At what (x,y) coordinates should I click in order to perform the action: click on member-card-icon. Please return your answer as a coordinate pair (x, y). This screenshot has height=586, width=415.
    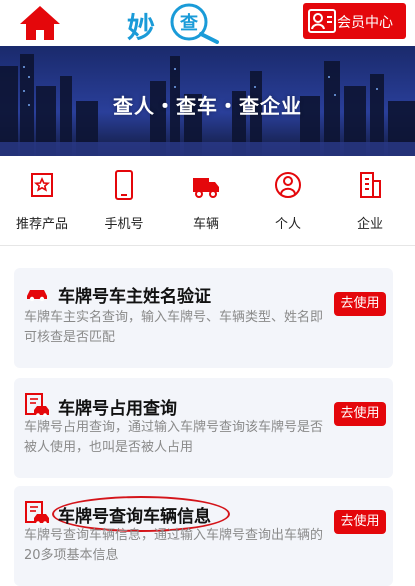
    Looking at the image, I should click on (322, 21).